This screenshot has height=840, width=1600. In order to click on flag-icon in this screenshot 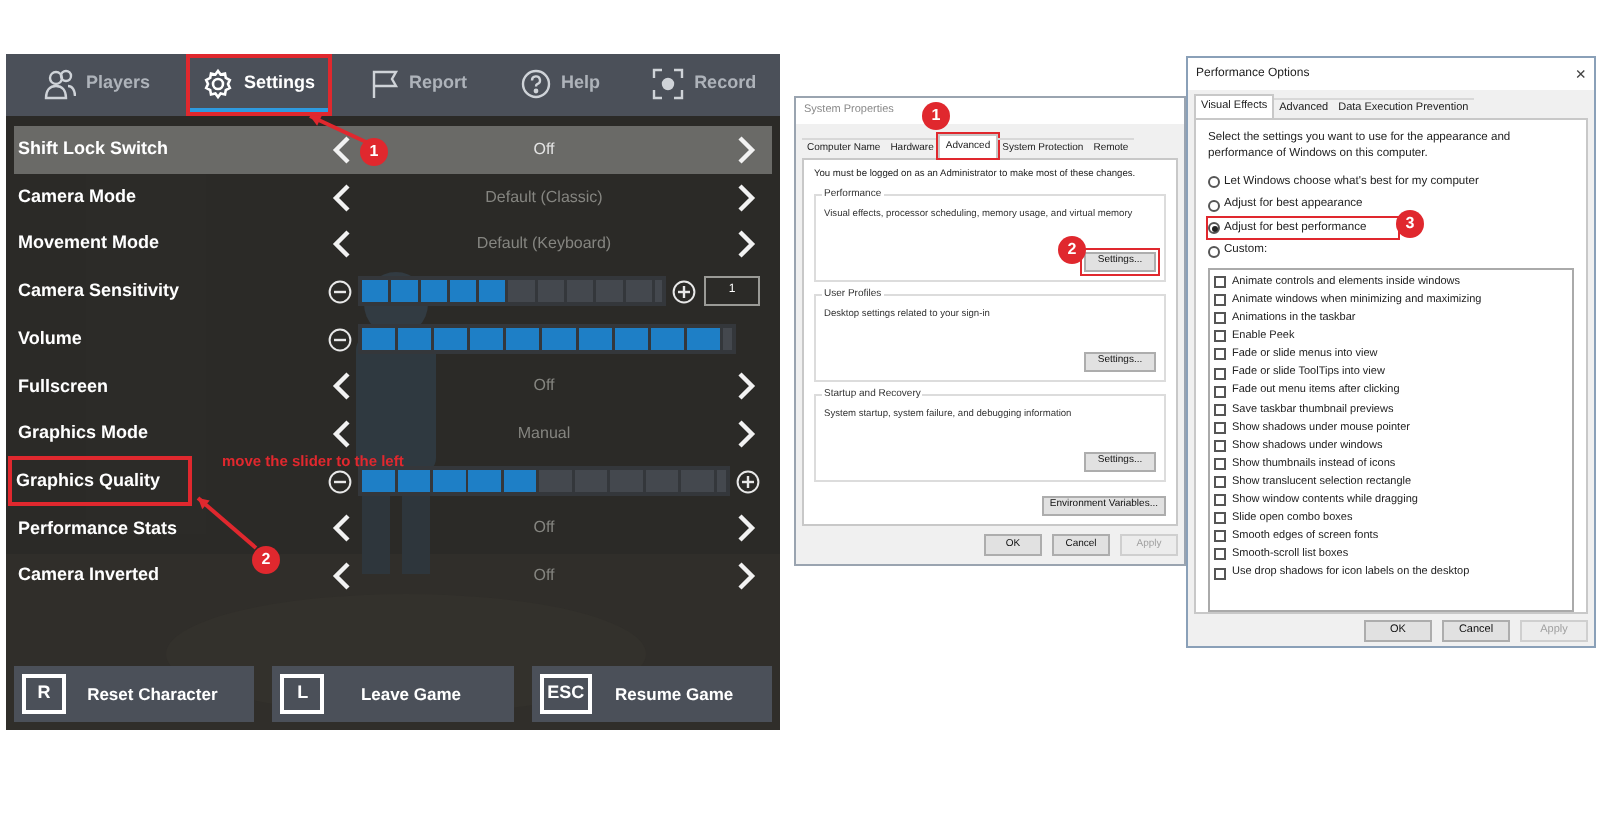, I will do `click(383, 83)`.